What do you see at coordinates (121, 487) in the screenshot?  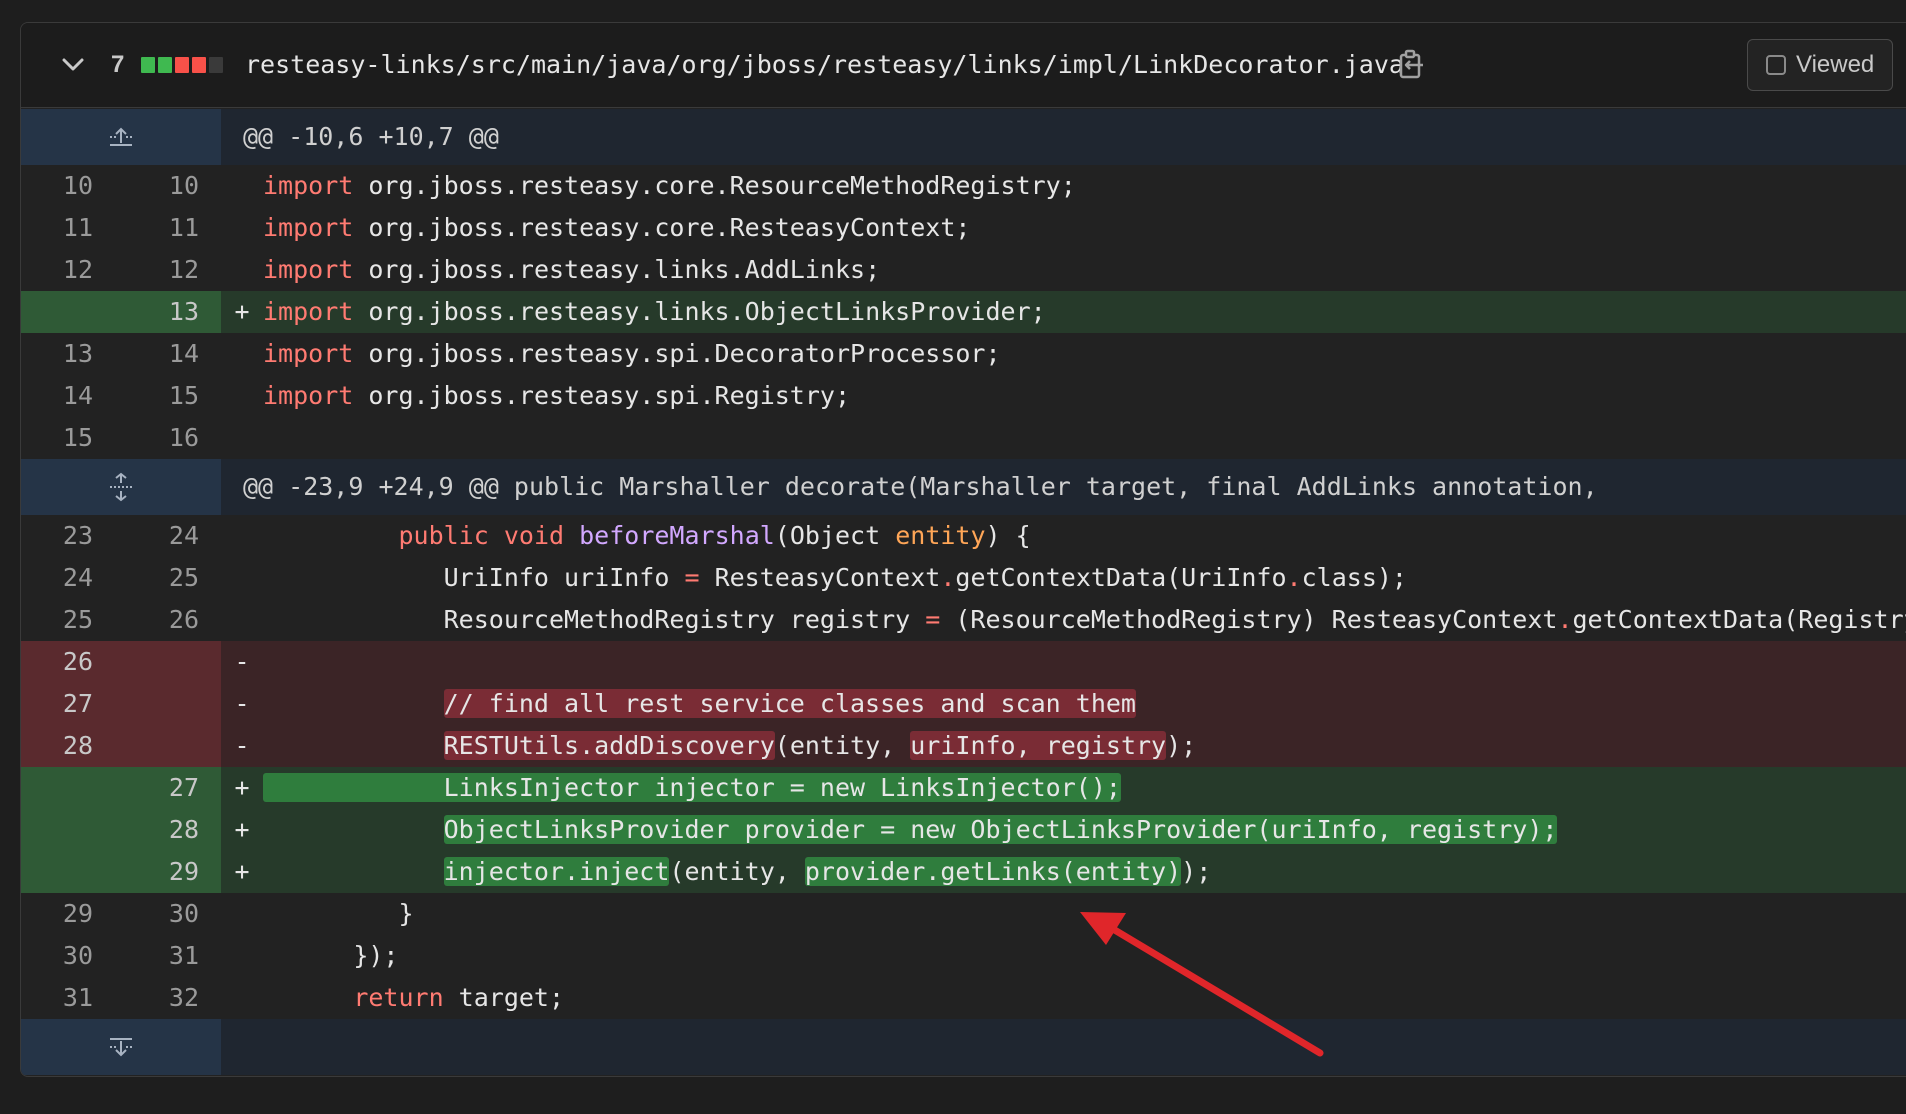 I see `expand-all-icon` at bounding box center [121, 487].